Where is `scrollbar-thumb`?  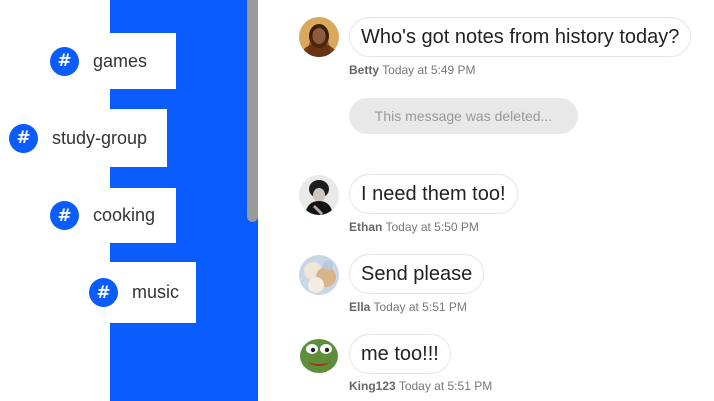
scrollbar-thumb is located at coordinates (252, 111).